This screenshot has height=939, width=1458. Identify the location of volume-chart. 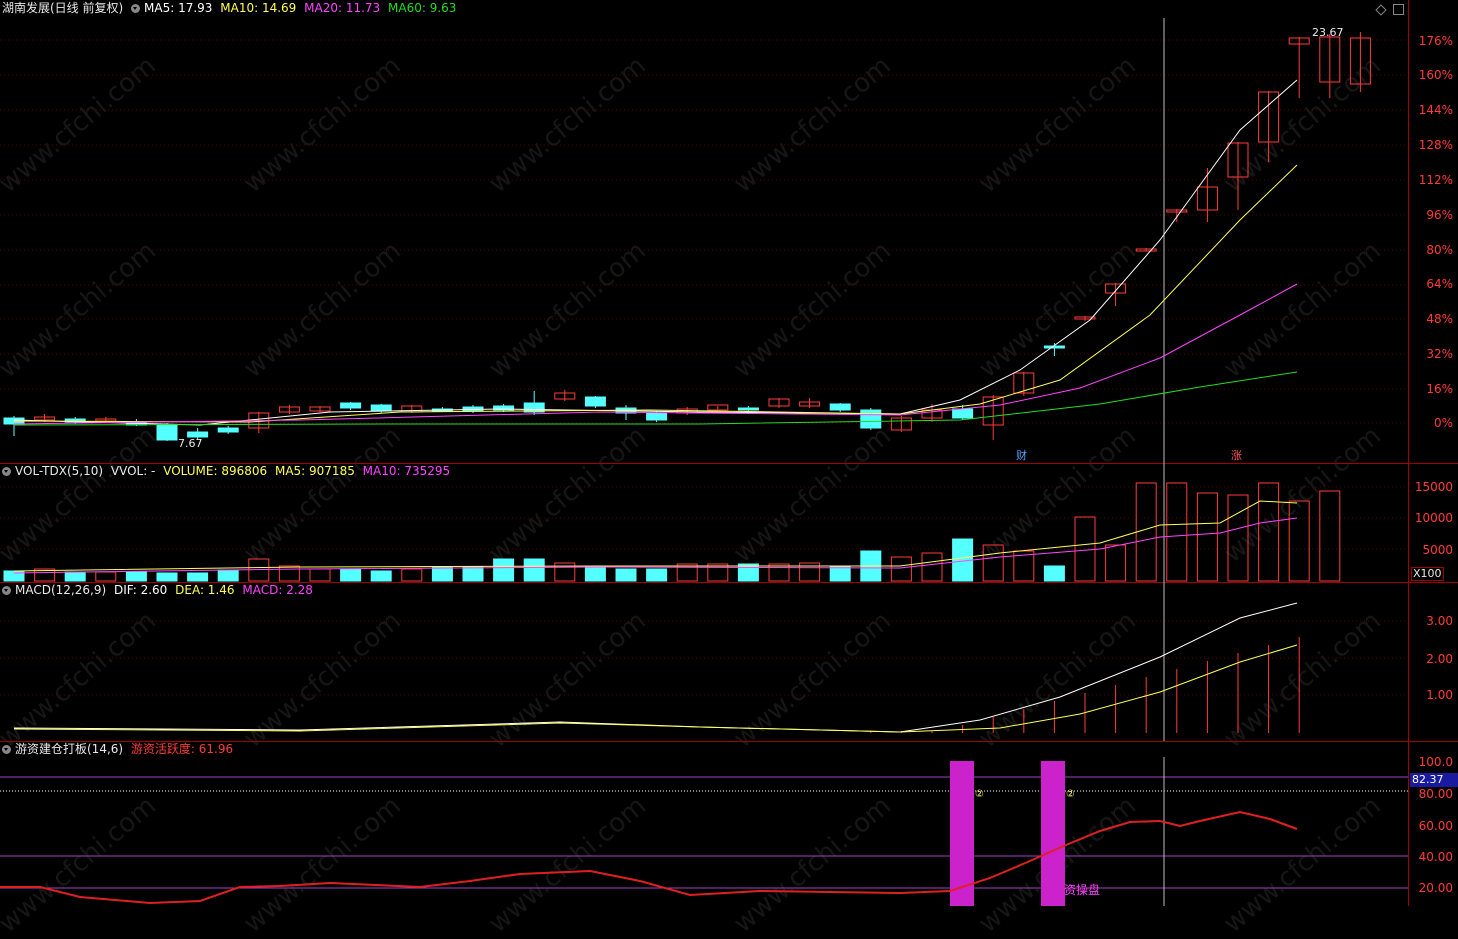
(704, 522).